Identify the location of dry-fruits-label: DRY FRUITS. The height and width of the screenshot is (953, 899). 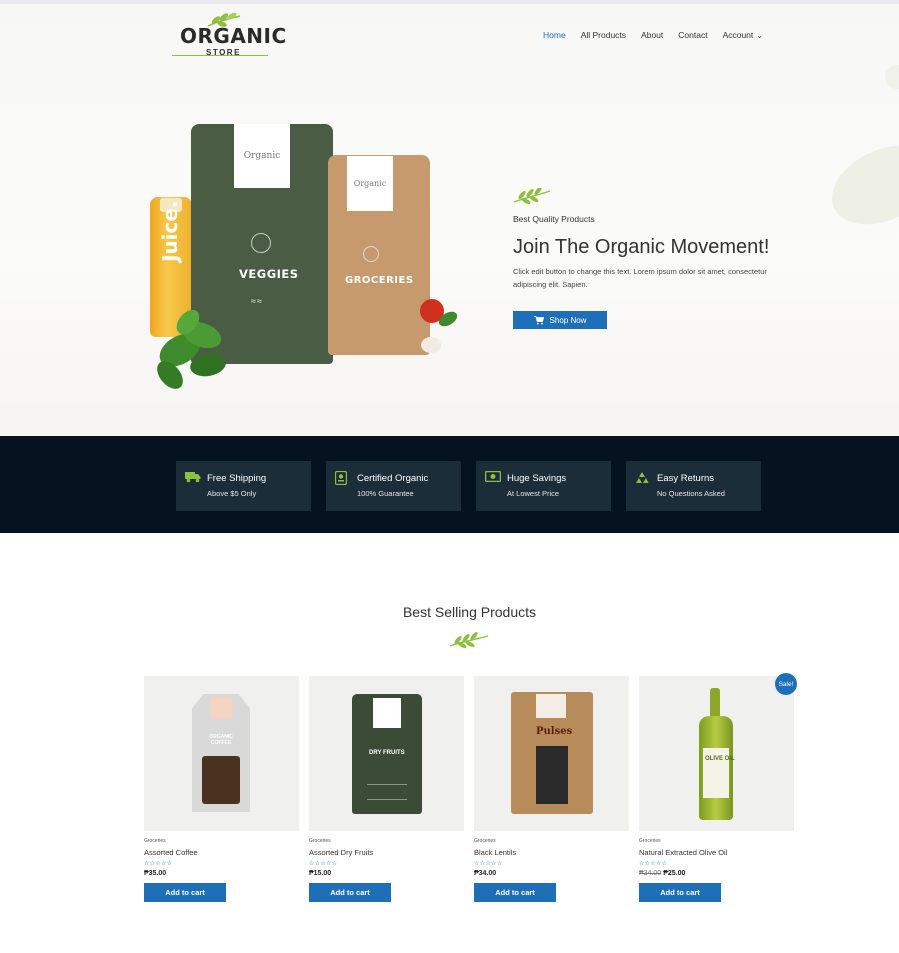
(387, 753).